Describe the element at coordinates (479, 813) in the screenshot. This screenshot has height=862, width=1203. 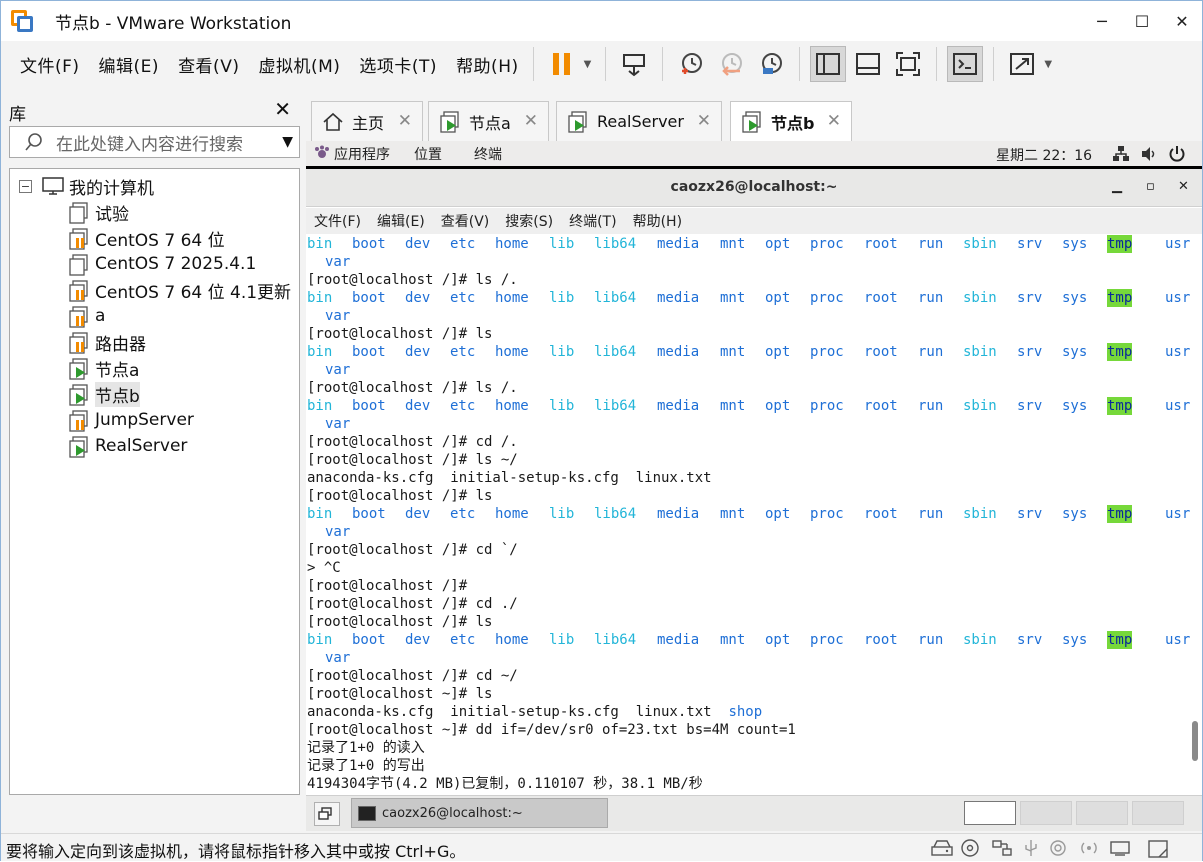
I see `taskbar-terminal-item: caozx26@localhost:~` at that location.